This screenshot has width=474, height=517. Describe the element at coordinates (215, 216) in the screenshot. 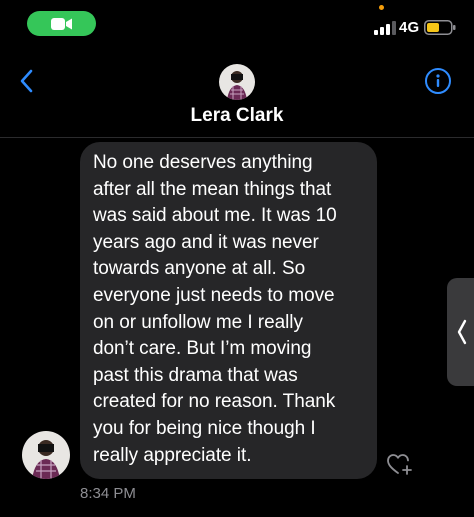

I see `message-line: was said about me. It was 10` at that location.